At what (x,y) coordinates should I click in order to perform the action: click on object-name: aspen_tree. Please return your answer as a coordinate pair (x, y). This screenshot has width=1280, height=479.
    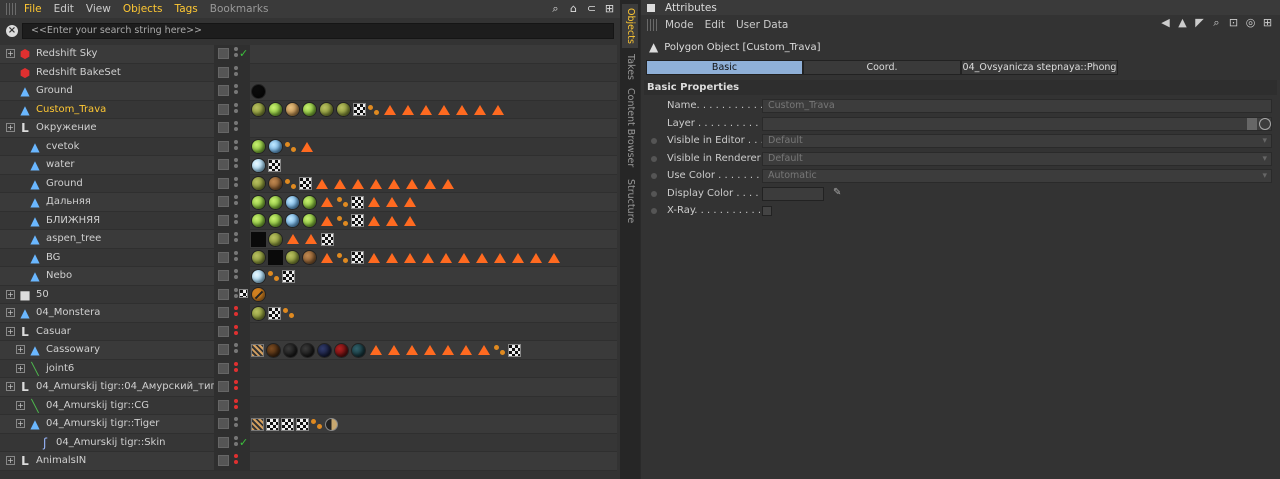
    Looking at the image, I should click on (73, 238).